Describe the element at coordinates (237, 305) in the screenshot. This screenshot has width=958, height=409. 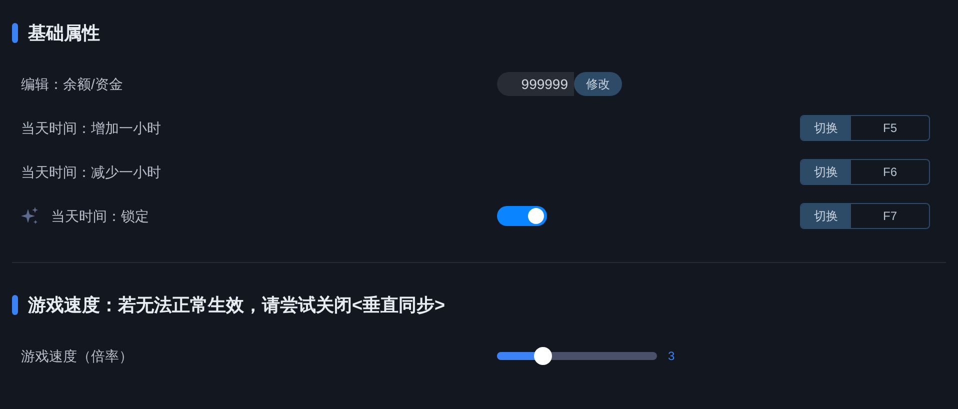
I see `section-title: 游戏速度：若无法正常生效，请尝试关闭<垂直同步>` at that location.